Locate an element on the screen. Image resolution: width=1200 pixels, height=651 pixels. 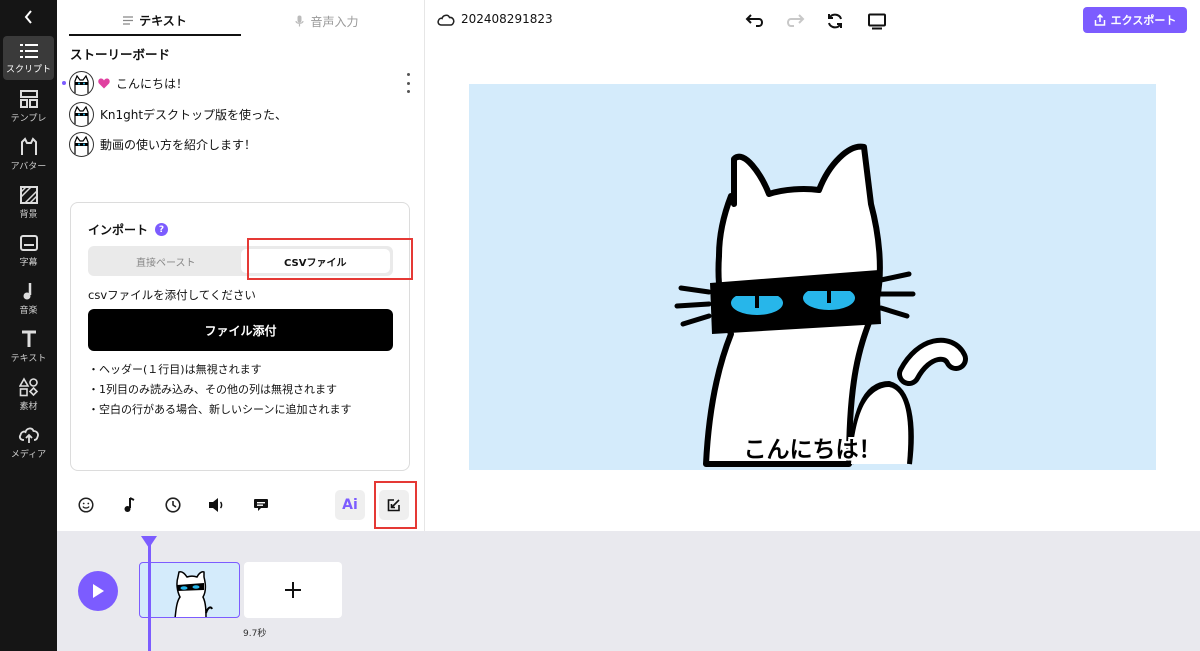
monitor-icon is located at coordinates (877, 21).